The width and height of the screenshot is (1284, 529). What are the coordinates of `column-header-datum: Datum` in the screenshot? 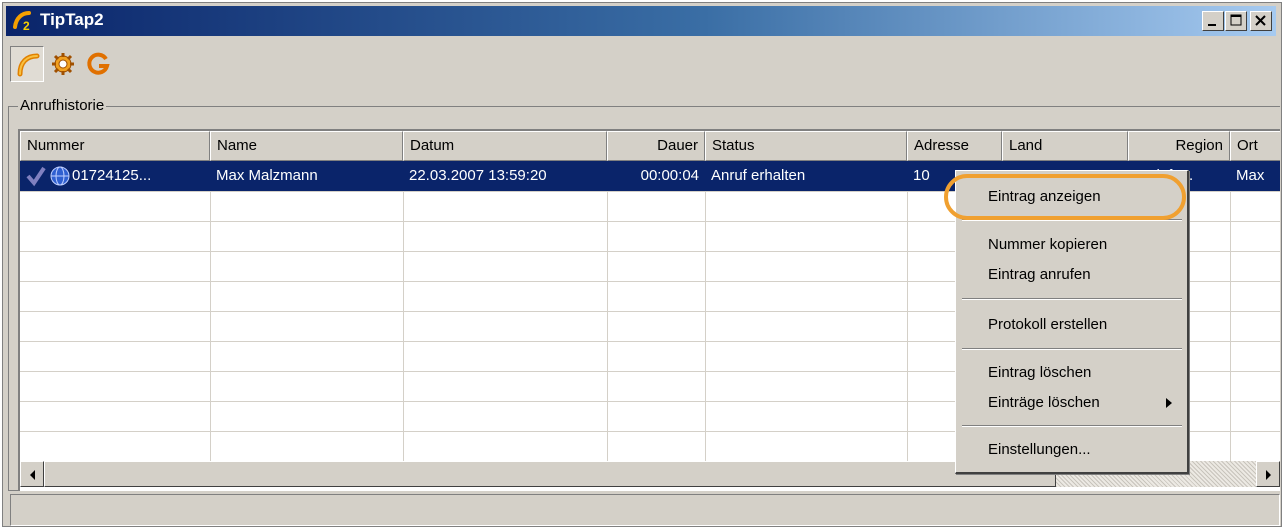 It's located at (505, 146).